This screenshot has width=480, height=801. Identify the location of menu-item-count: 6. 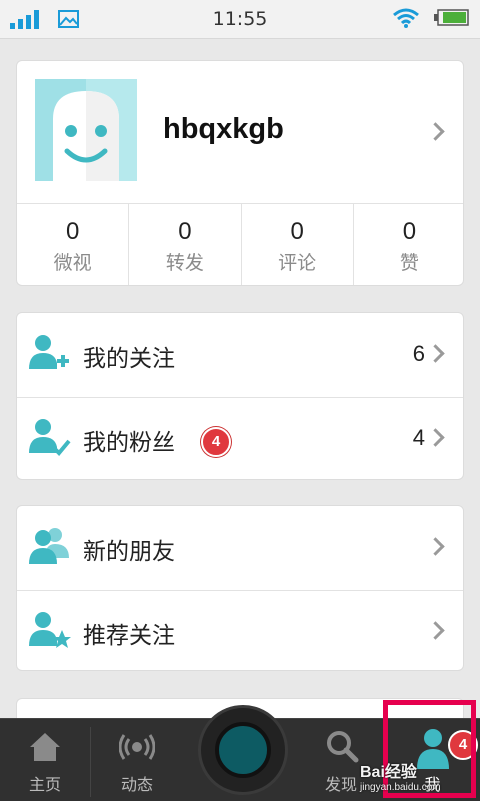
(418, 353).